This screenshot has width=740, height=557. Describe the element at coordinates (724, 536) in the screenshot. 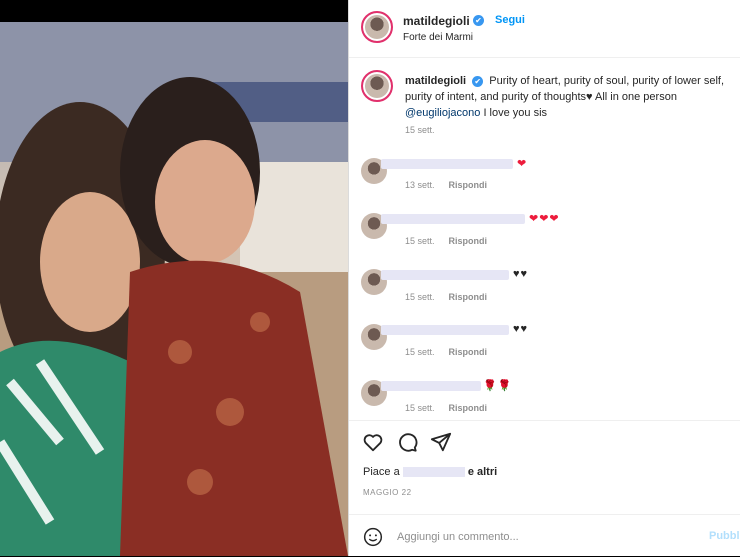

I see `post-comment-button: Pubbl` at that location.